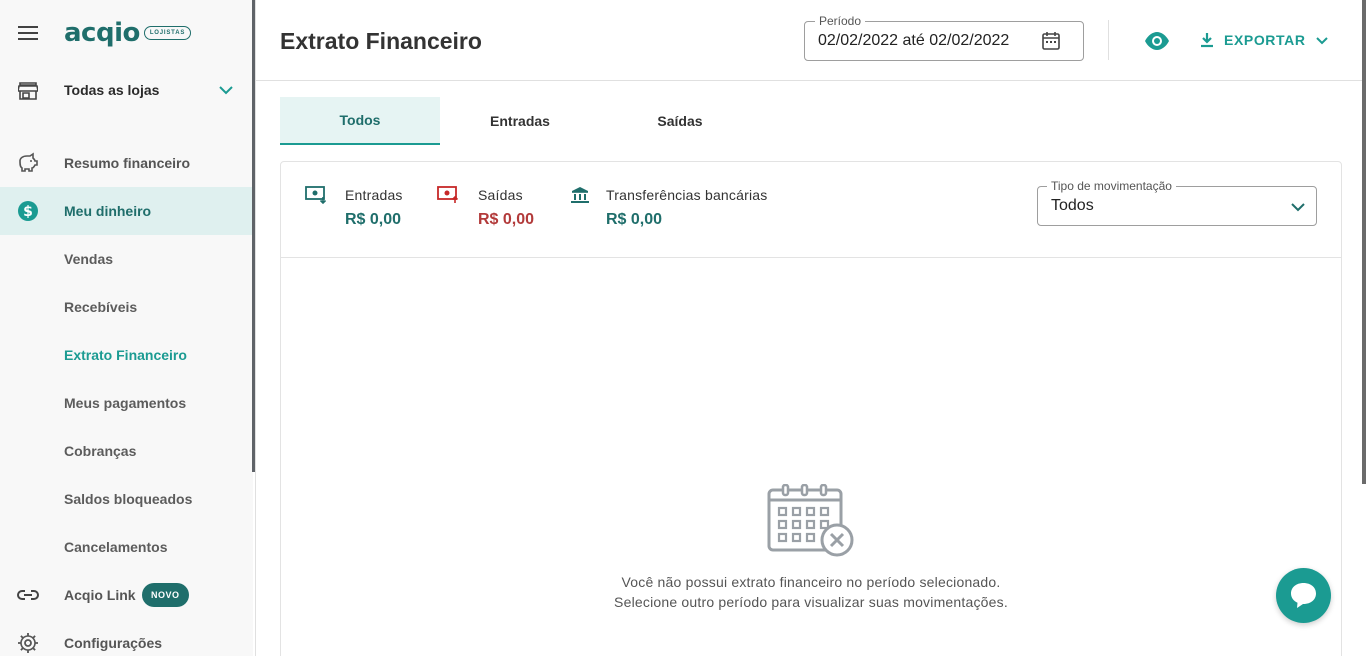 The height and width of the screenshot is (656, 1366). Describe the element at coordinates (506, 219) in the screenshot. I see `summary-saidas-value: R$ 0,00` at that location.